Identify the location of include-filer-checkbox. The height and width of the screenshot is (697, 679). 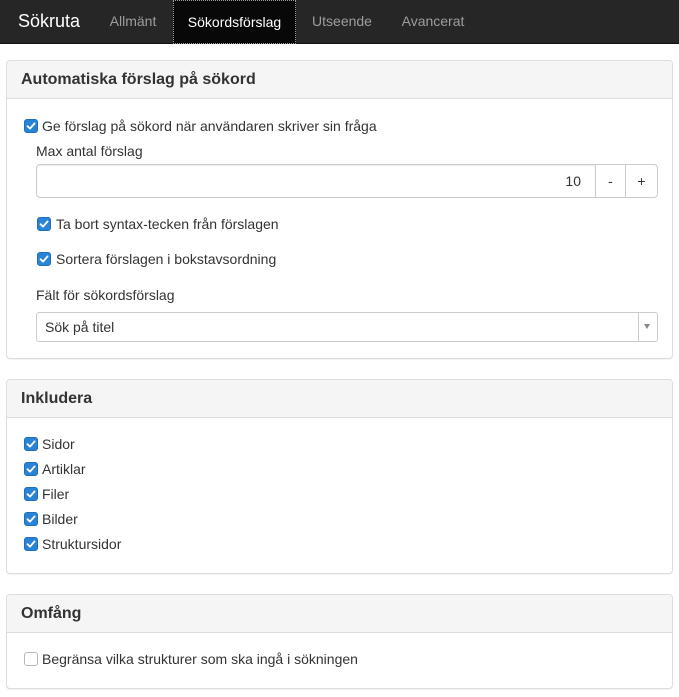
(31, 494).